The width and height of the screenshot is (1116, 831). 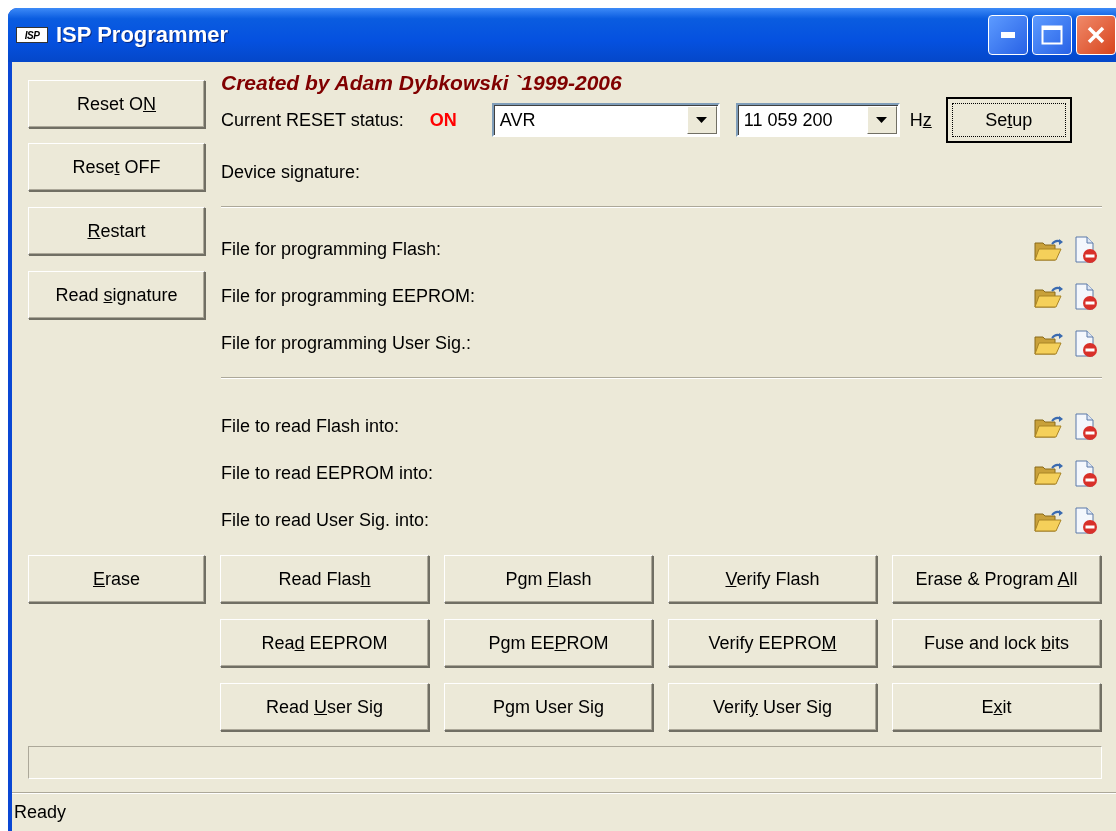 What do you see at coordinates (347, 343) in the screenshot?
I see `file-label: File for programming User Sig.:` at bounding box center [347, 343].